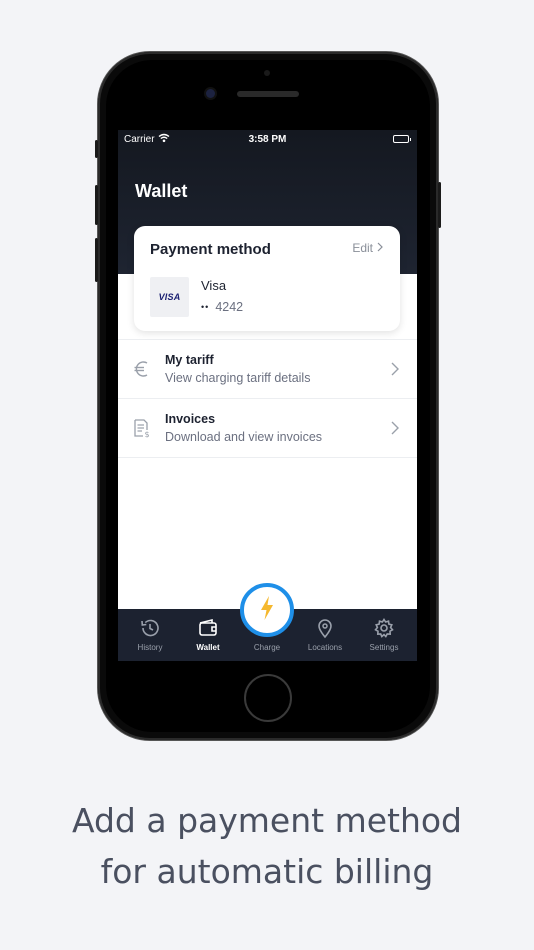 The width and height of the screenshot is (534, 950). What do you see at coordinates (205, 307) in the screenshot?
I see `card-mask: ••` at bounding box center [205, 307].